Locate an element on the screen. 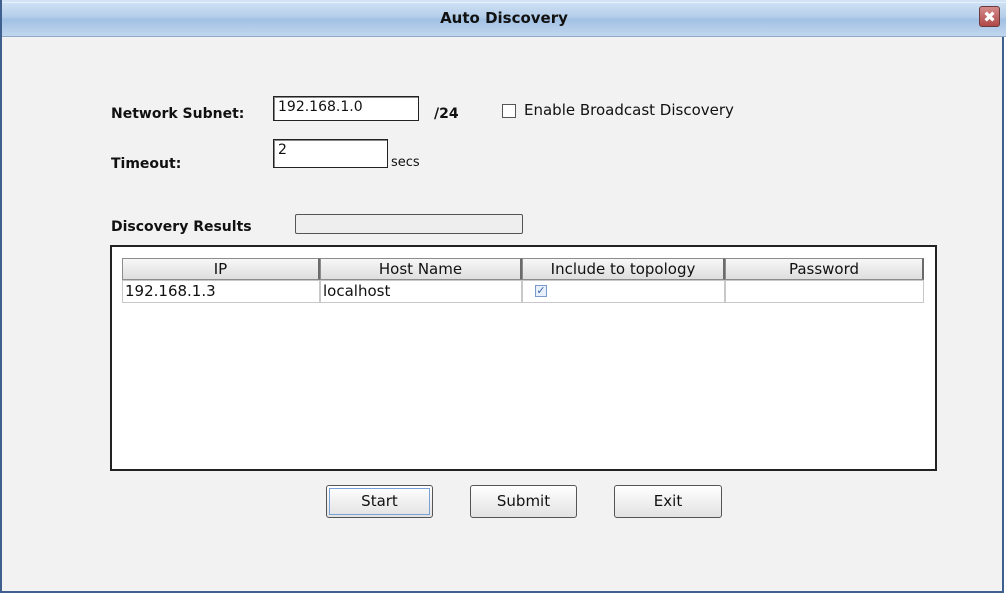  timeout-label: Timeout: is located at coordinates (146, 164).